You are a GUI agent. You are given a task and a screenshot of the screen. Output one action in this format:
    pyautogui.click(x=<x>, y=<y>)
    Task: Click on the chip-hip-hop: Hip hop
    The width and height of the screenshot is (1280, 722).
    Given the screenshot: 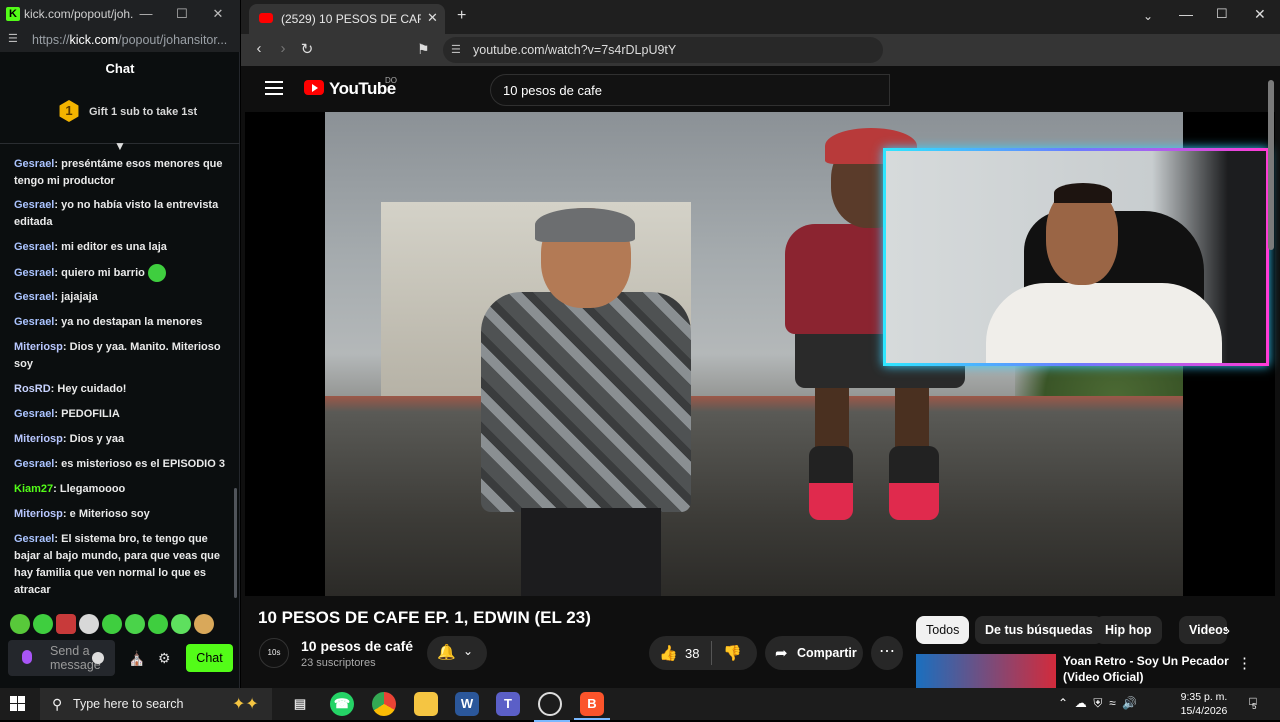 What is the action you would take?
    pyautogui.click(x=1128, y=630)
    